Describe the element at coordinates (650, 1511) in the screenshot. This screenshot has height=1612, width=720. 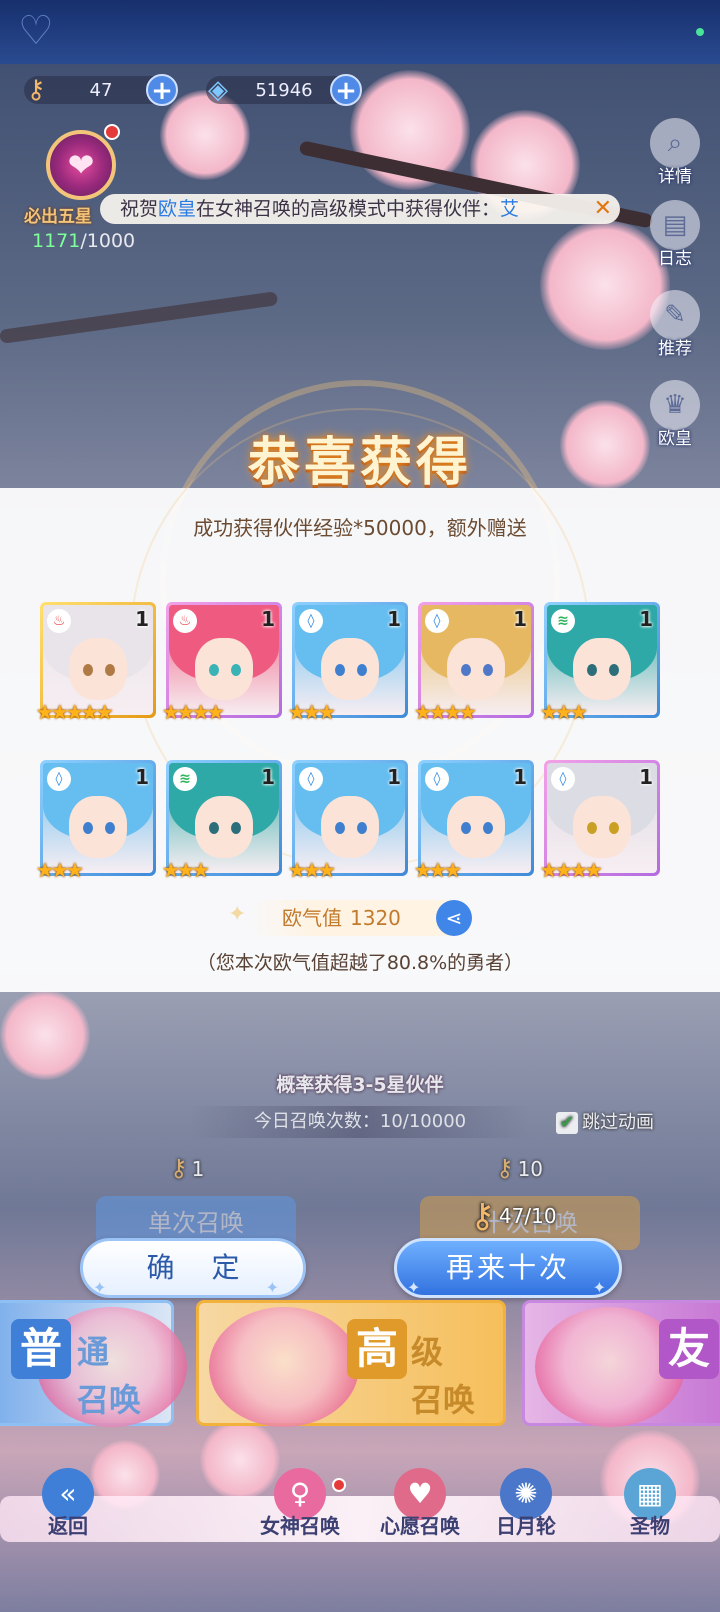
I see `nav-item-relic: ▦ 圣物` at that location.